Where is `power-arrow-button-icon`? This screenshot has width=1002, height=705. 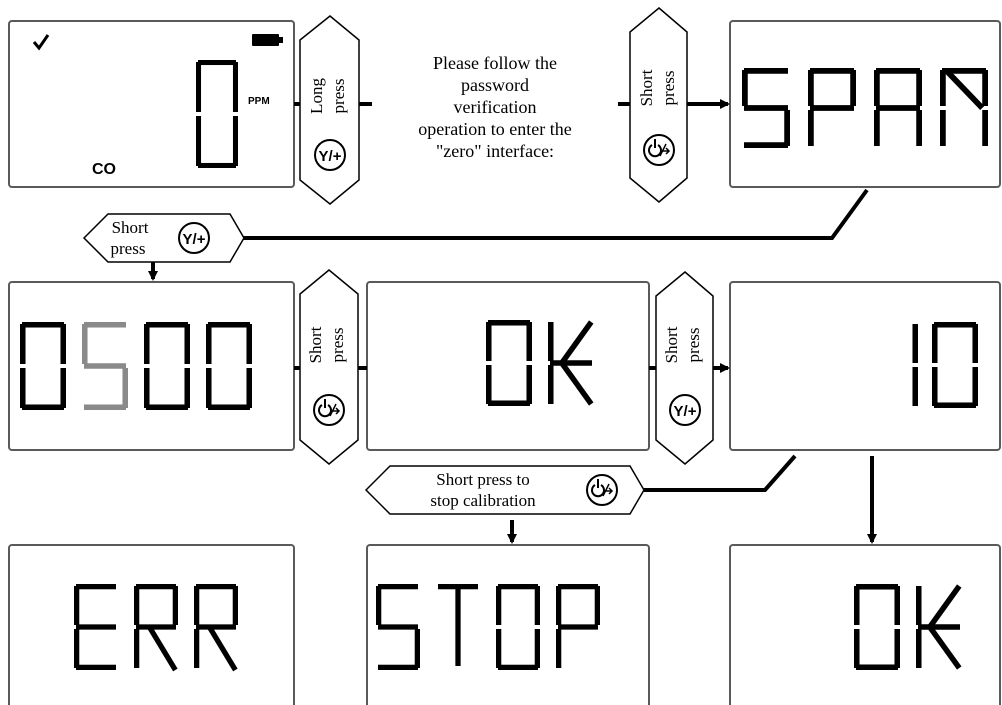 power-arrow-button-icon is located at coordinates (659, 150).